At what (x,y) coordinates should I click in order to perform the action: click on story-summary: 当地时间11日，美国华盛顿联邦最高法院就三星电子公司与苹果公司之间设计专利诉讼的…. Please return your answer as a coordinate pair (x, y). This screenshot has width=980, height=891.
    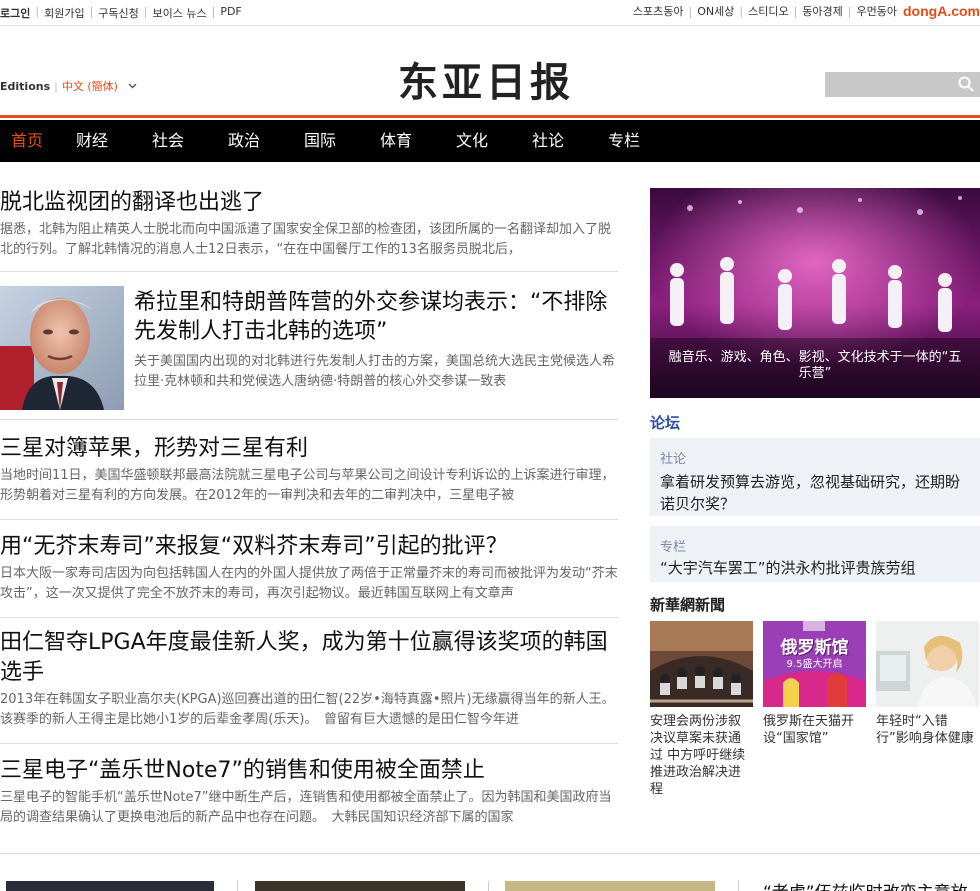
    Looking at the image, I should click on (307, 485).